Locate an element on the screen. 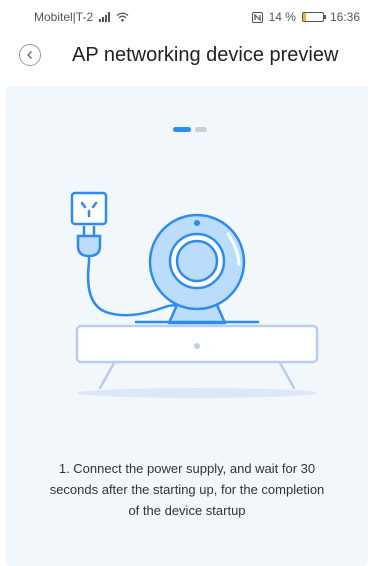 The height and width of the screenshot is (566, 380). page-title: AP networking device preview is located at coordinates (205, 55).